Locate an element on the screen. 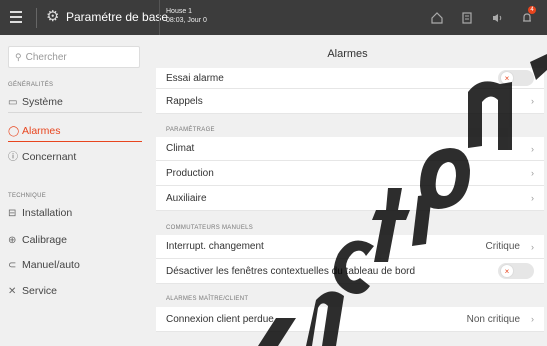 The image size is (547, 346). sidebar-item-label: Manuel/auto is located at coordinates (51, 265).